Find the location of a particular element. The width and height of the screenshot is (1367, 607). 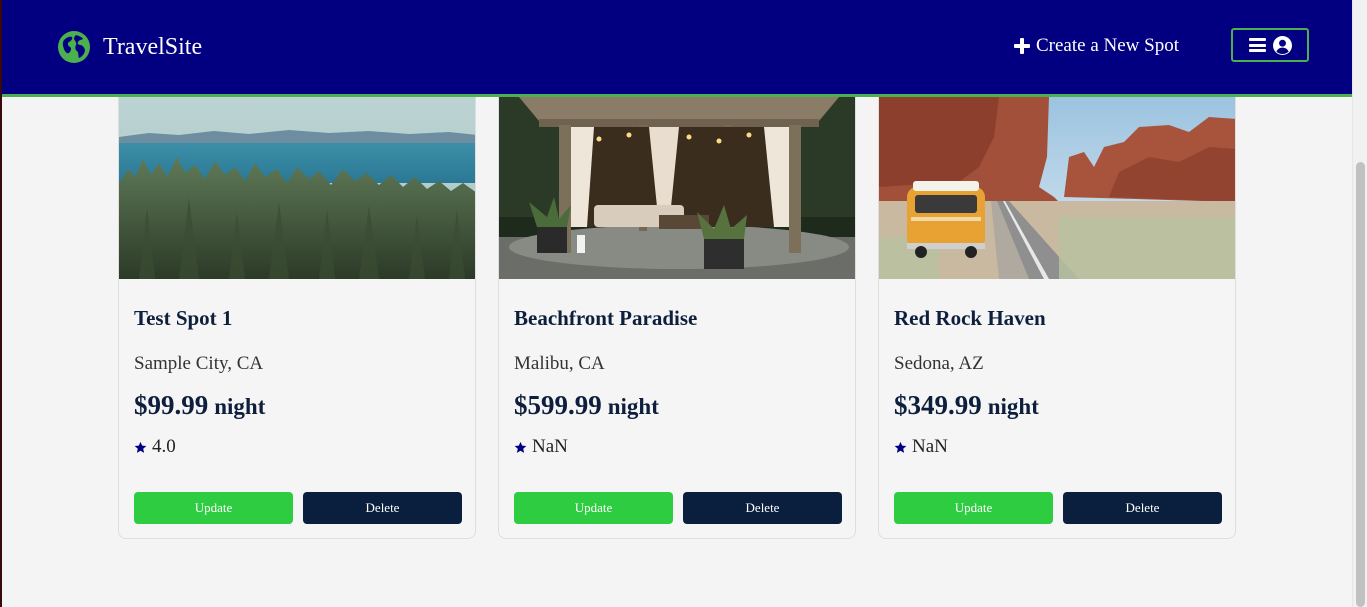

plus-icon is located at coordinates (1022, 46).